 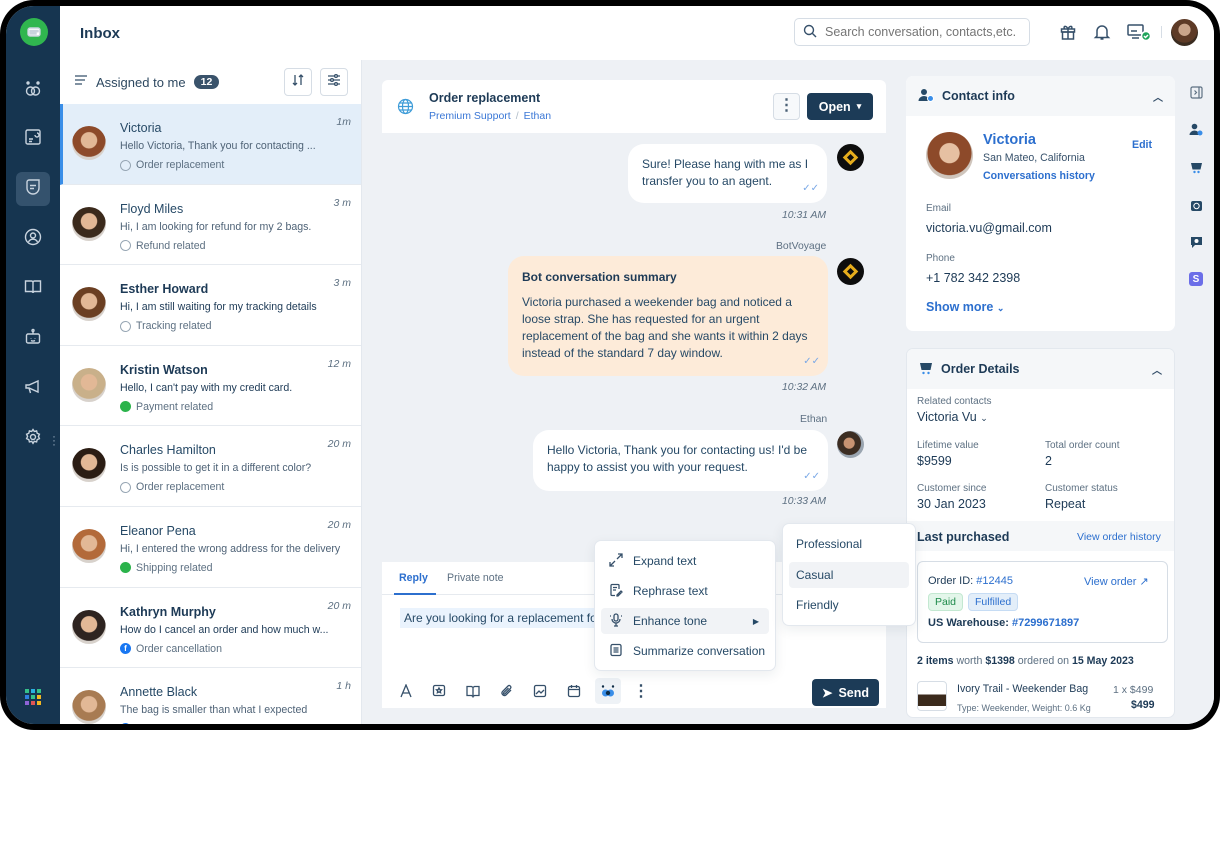 I want to click on nav-contacts, so click(x=33, y=239).